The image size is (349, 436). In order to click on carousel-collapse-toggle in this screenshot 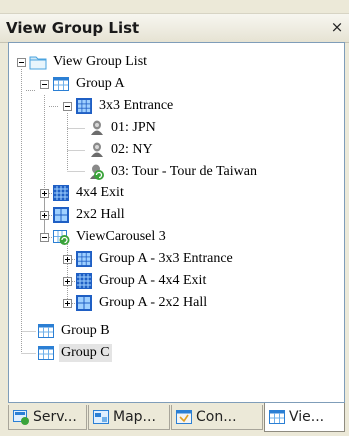, I will do `click(44, 237)`.